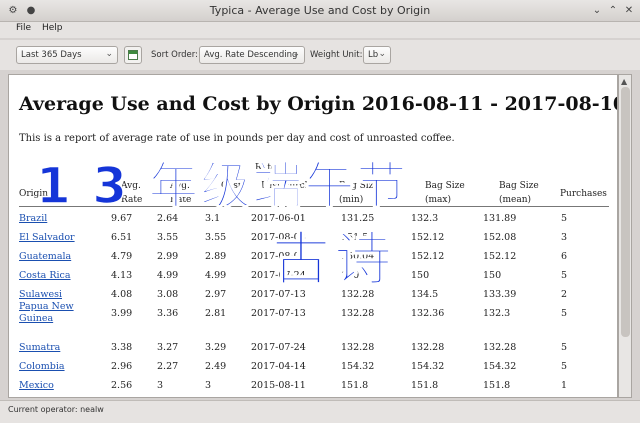 The image size is (640, 423). I want to click on cell-date: 2017-04-14, so click(278, 366).